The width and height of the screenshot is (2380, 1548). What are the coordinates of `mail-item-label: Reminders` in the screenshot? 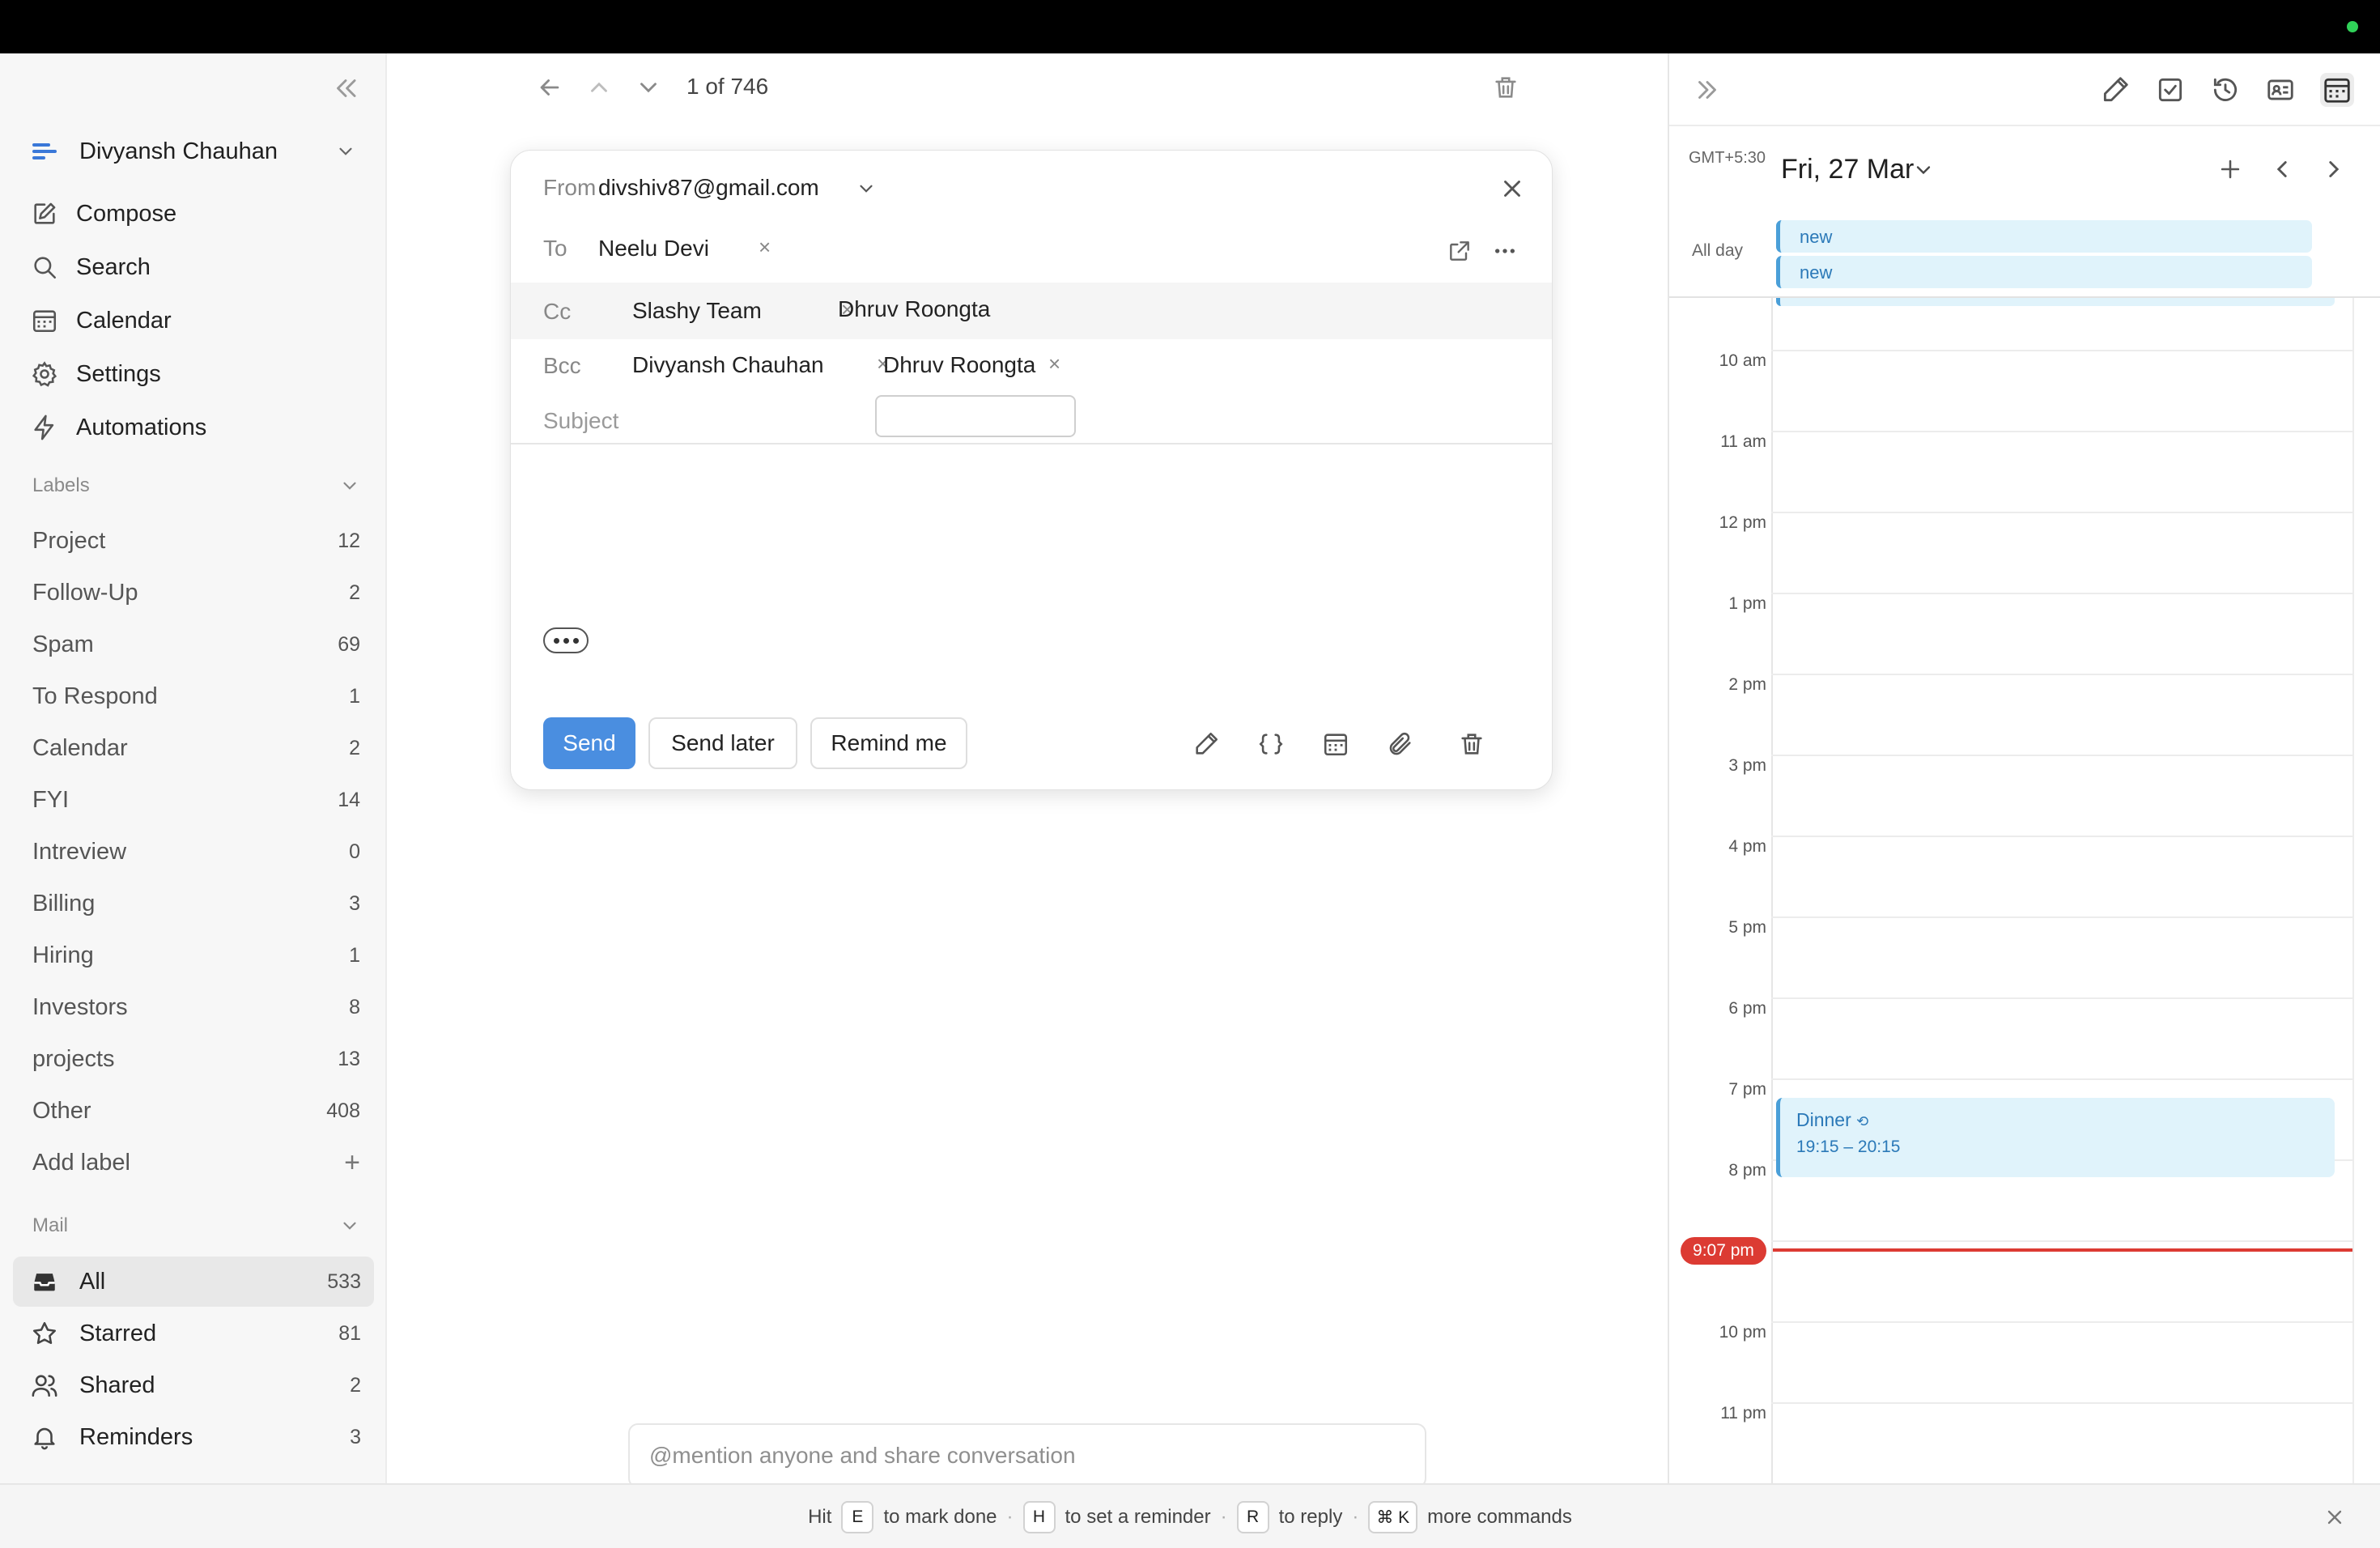 It's located at (136, 1437).